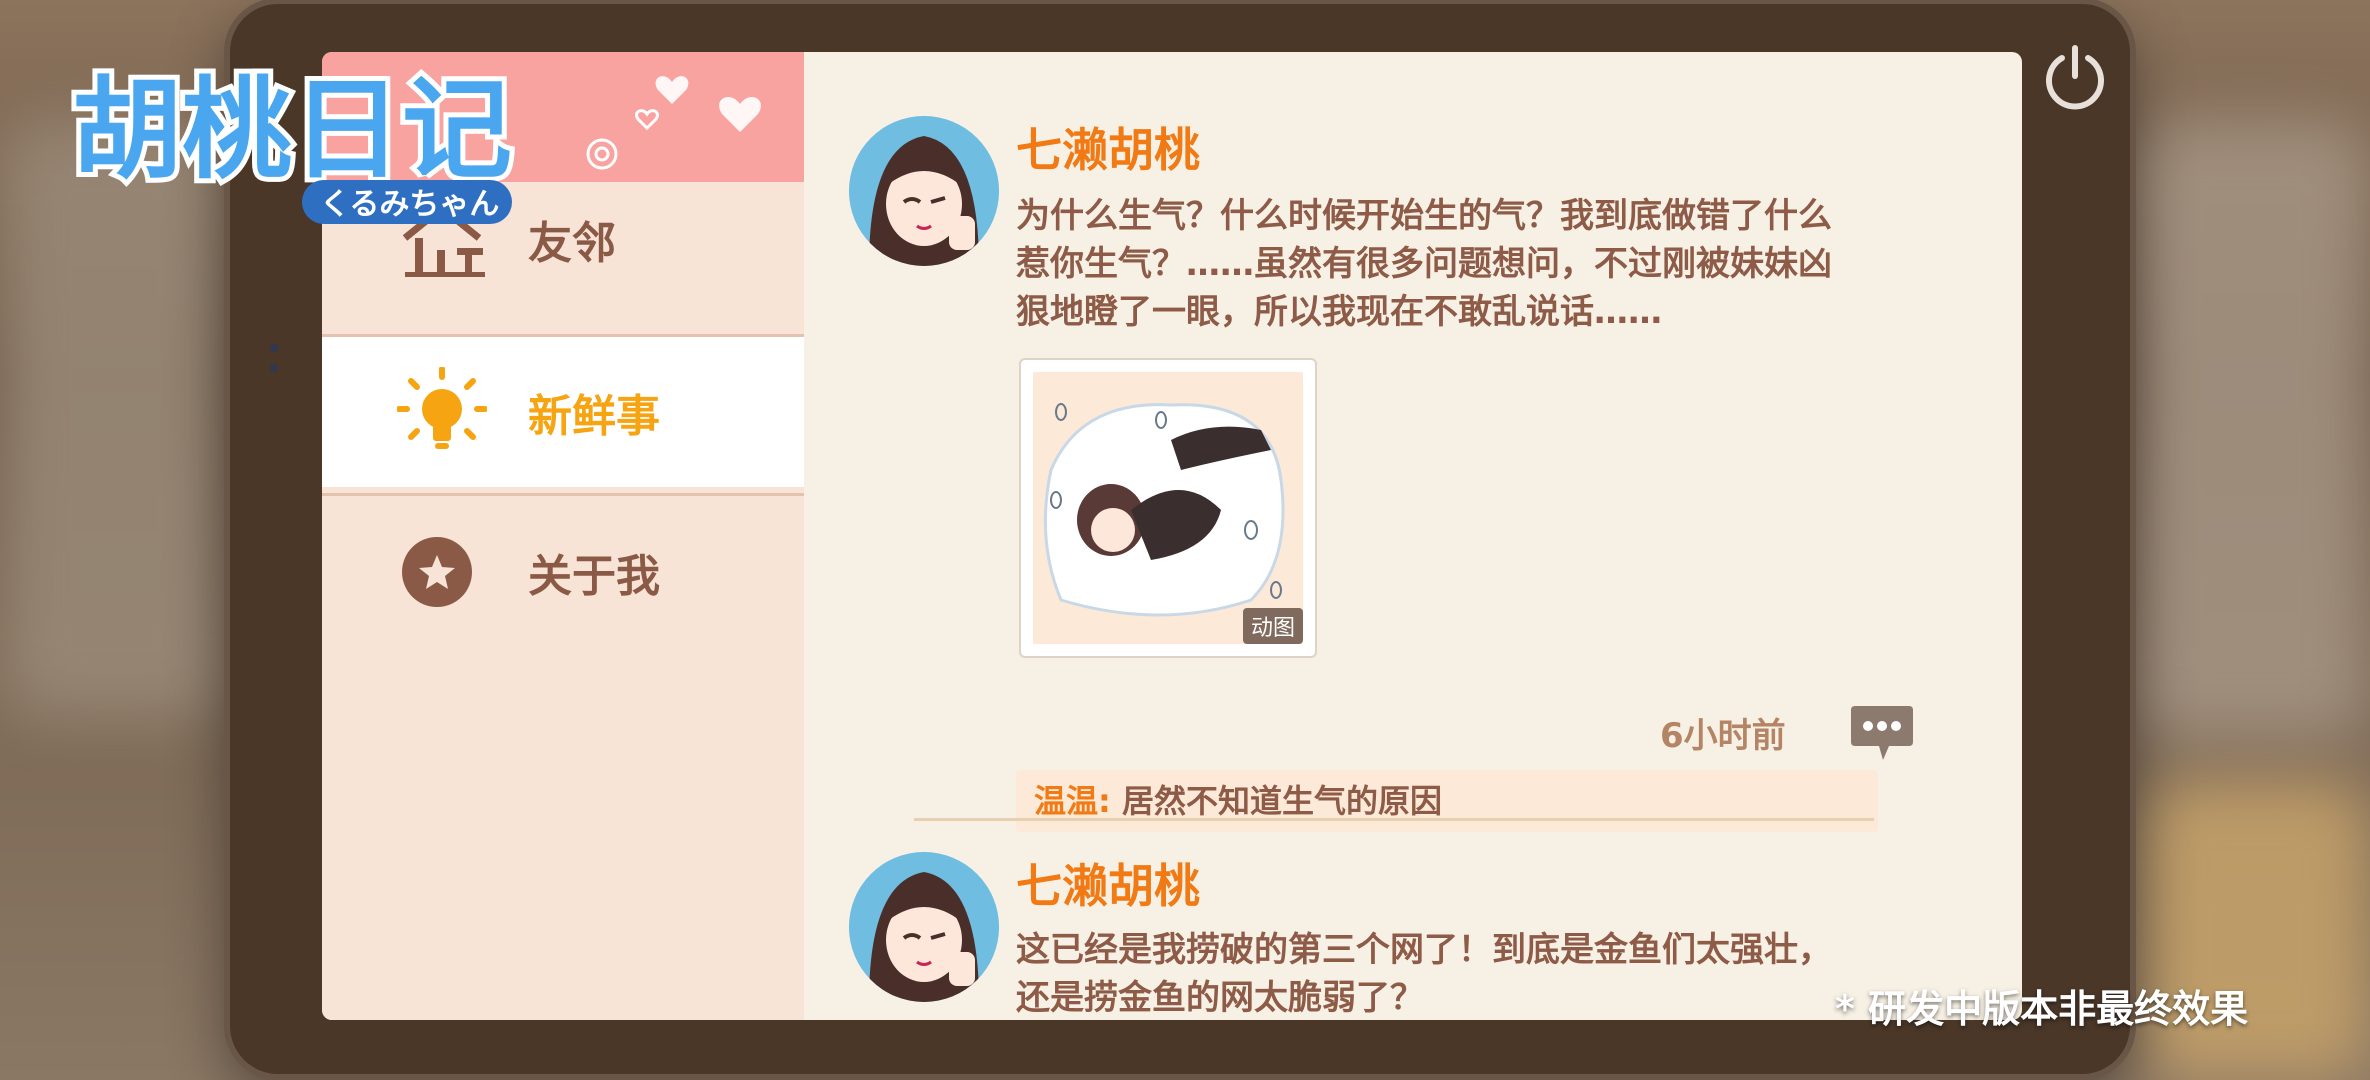 The height and width of the screenshot is (1080, 2370). What do you see at coordinates (274, 368) in the screenshot?
I see `tablet-sensor-dot` at bounding box center [274, 368].